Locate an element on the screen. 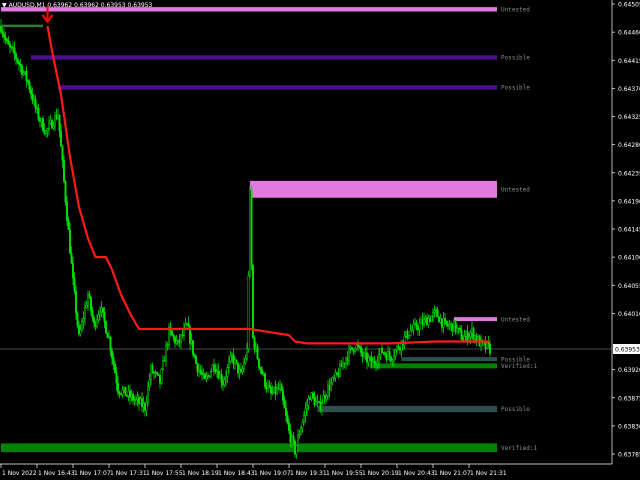 Image resolution: width=640 pixels, height=480 pixels. zone-label: Possible is located at coordinates (515, 88).